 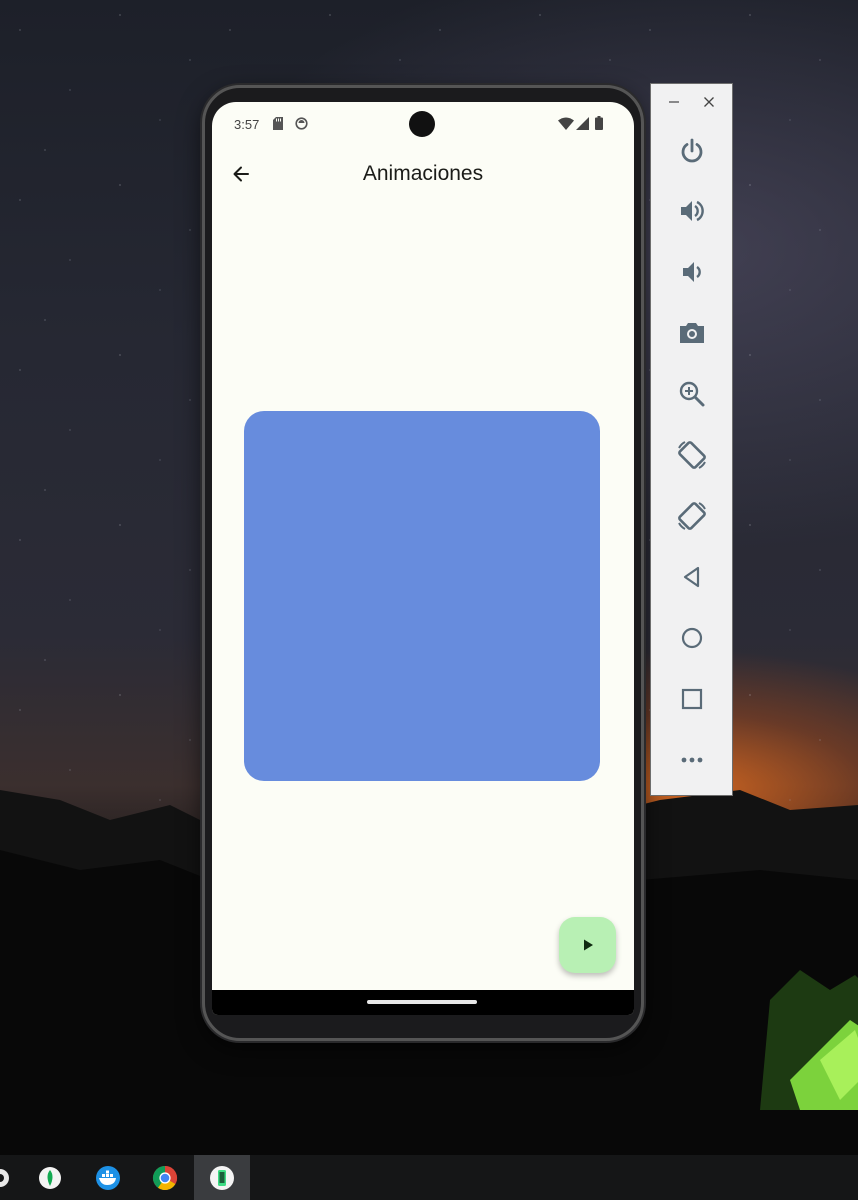 I want to click on rotate-left-button, so click(x=692, y=455).